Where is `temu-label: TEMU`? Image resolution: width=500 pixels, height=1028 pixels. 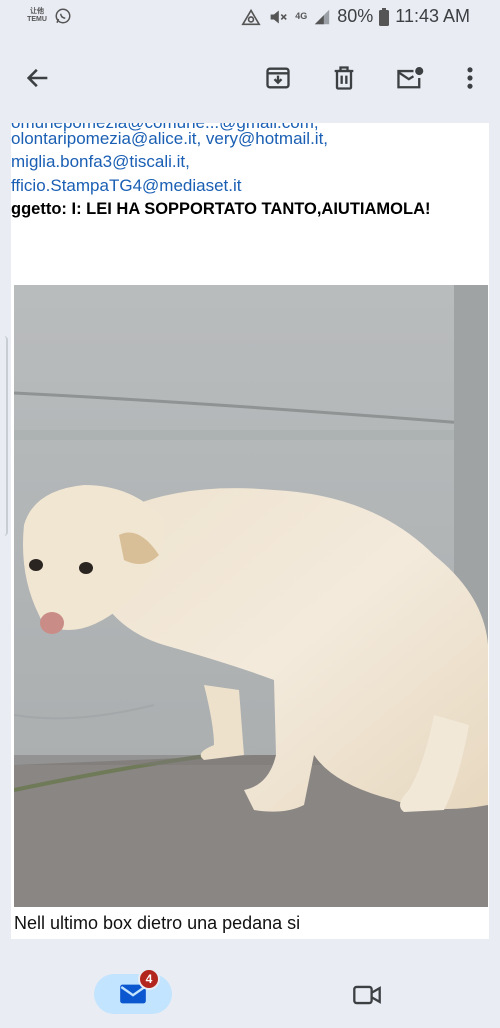 temu-label: TEMU is located at coordinates (37, 19).